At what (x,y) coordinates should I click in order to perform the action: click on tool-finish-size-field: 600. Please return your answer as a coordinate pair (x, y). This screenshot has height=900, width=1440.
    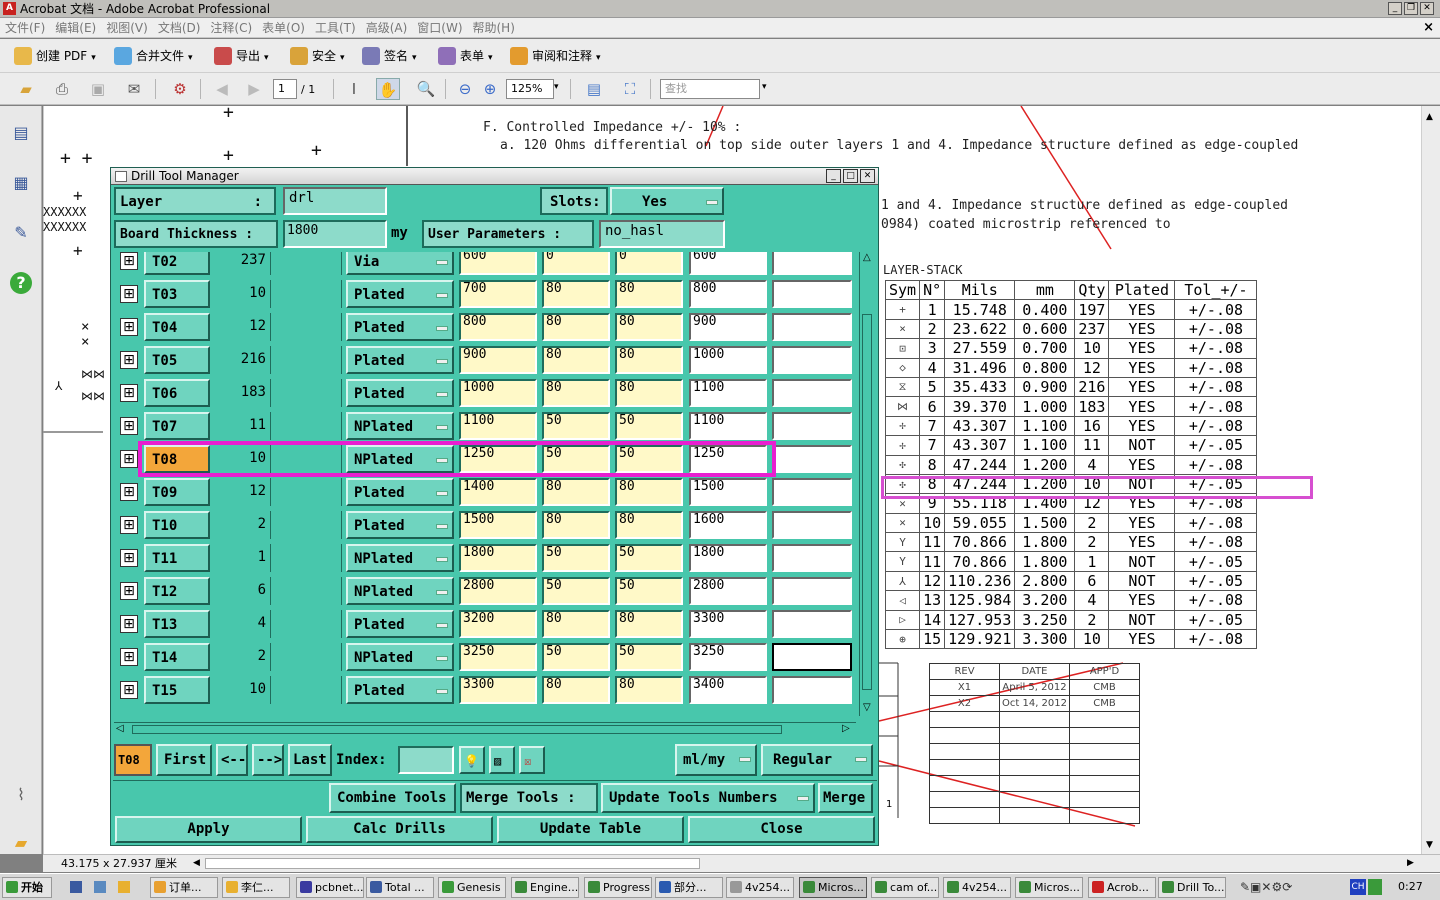
    Looking at the image, I should click on (728, 263).